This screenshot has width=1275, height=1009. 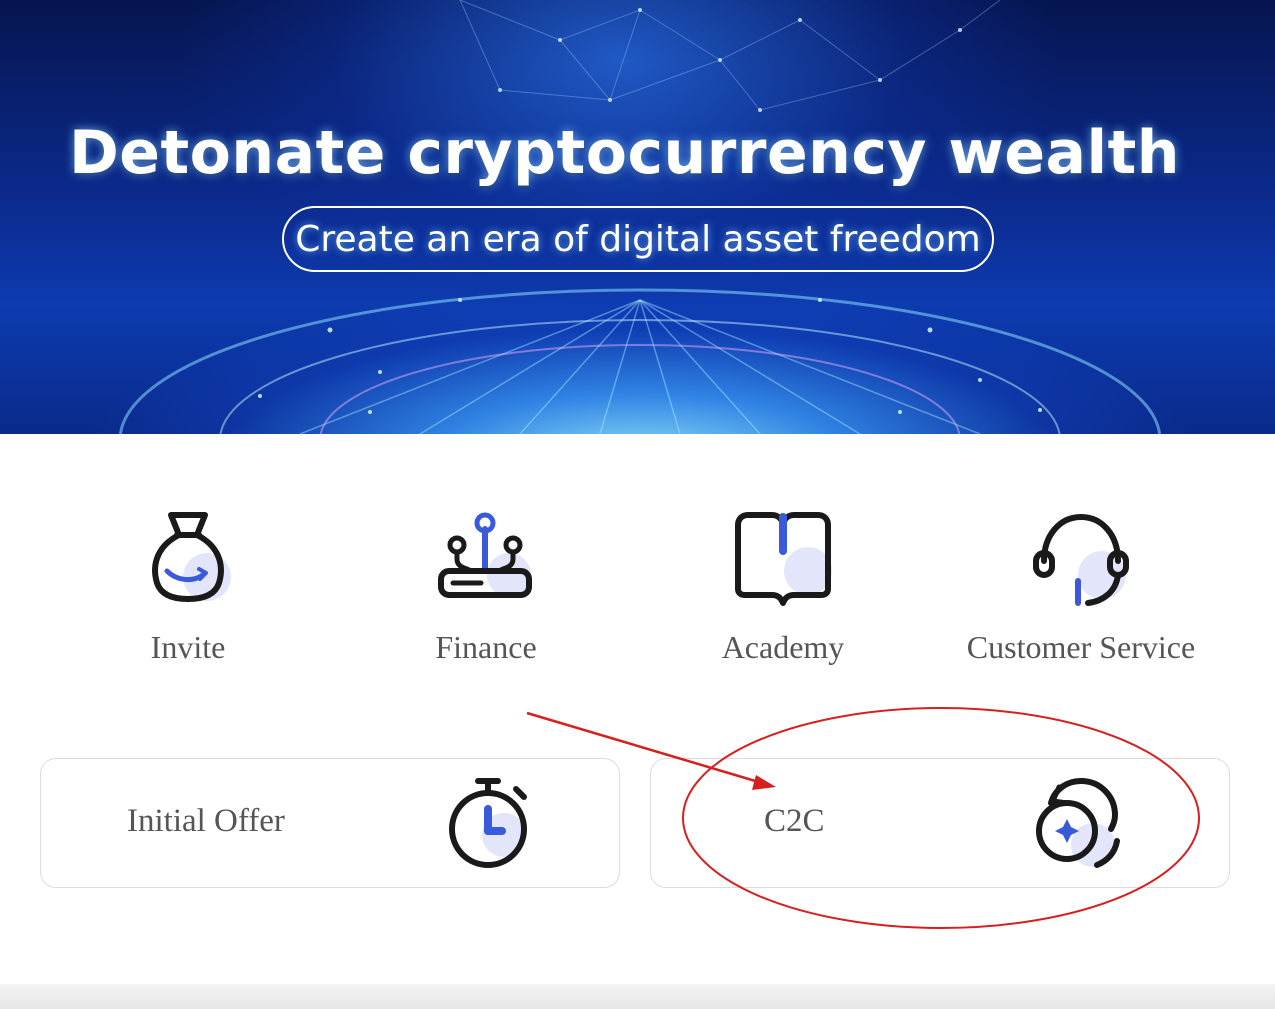 I want to click on shortcut-customer-service: Customer Service, so click(x=1081, y=592).